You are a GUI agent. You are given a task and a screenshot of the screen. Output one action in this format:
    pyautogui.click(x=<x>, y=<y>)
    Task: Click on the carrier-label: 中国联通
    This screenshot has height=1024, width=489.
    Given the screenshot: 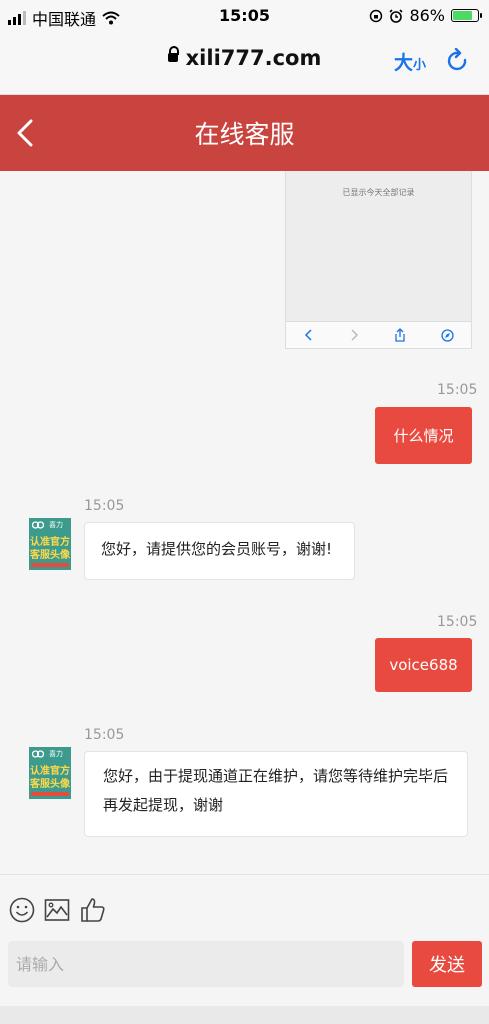 What is the action you would take?
    pyautogui.click(x=64, y=19)
    